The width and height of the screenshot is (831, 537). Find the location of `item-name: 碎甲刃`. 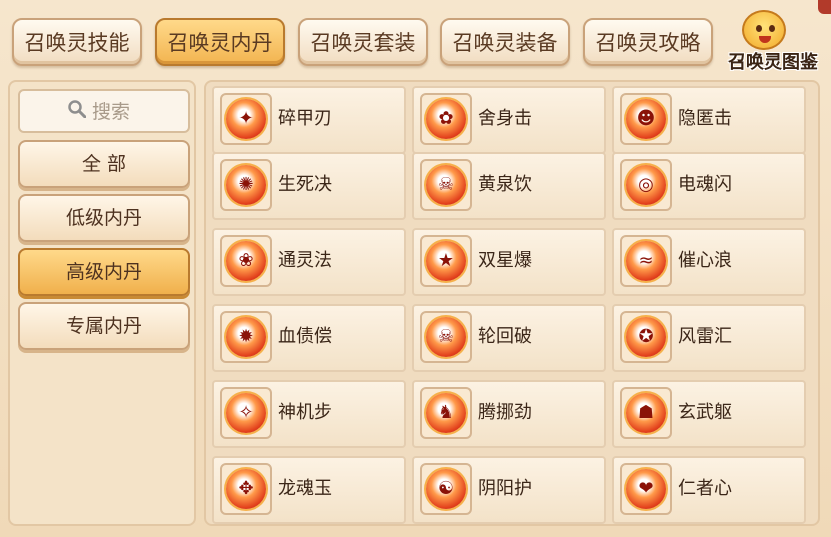

item-name: 碎甲刃 is located at coordinates (305, 118).